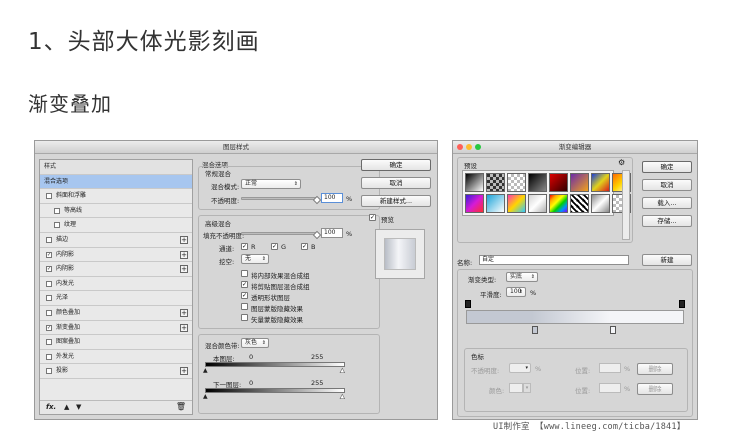  Describe the element at coordinates (516, 292) in the screenshot. I see `smoothness-input: 100 ⇕` at that location.